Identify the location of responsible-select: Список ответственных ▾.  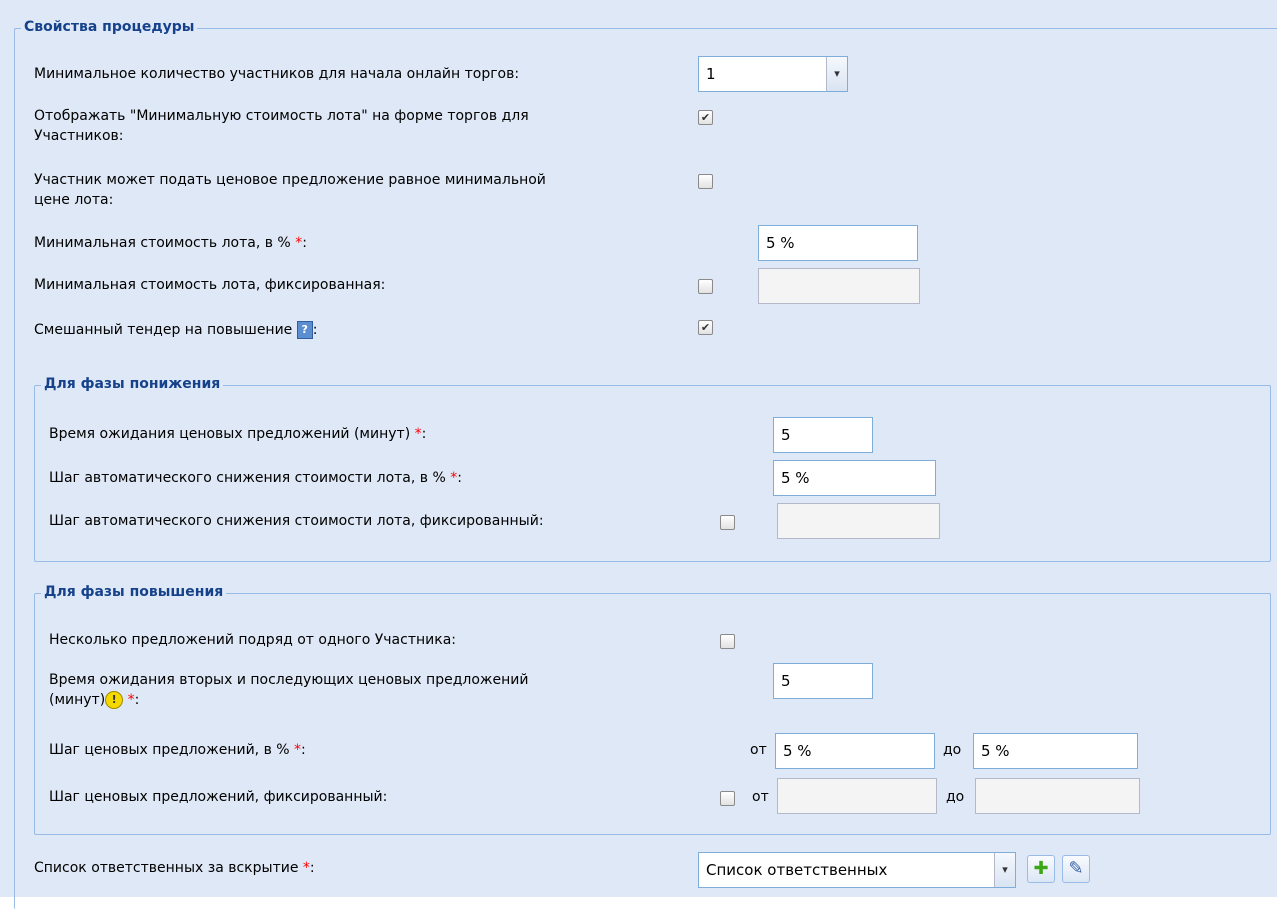
(857, 870).